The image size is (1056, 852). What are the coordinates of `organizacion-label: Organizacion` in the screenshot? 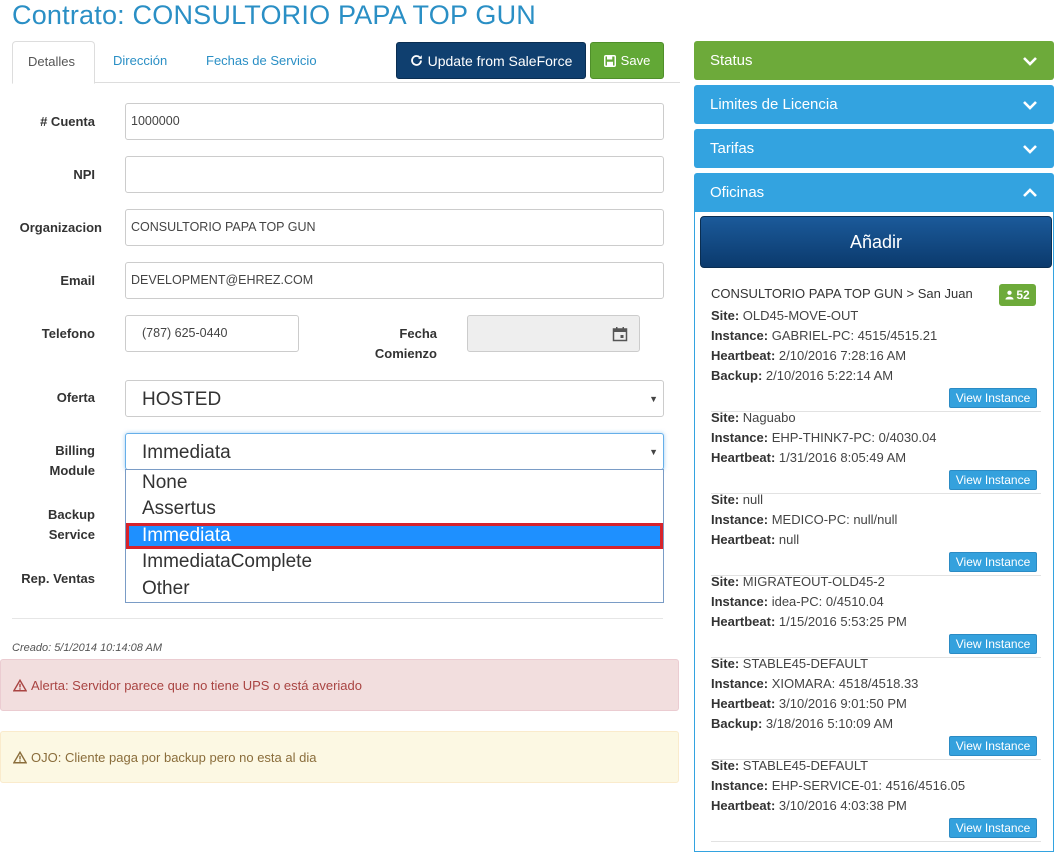 It's located at (60, 227).